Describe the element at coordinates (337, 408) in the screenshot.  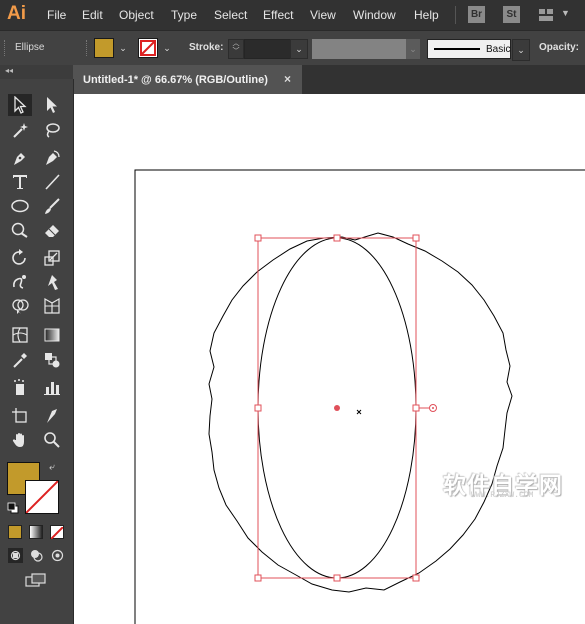
I see `center-point` at that location.